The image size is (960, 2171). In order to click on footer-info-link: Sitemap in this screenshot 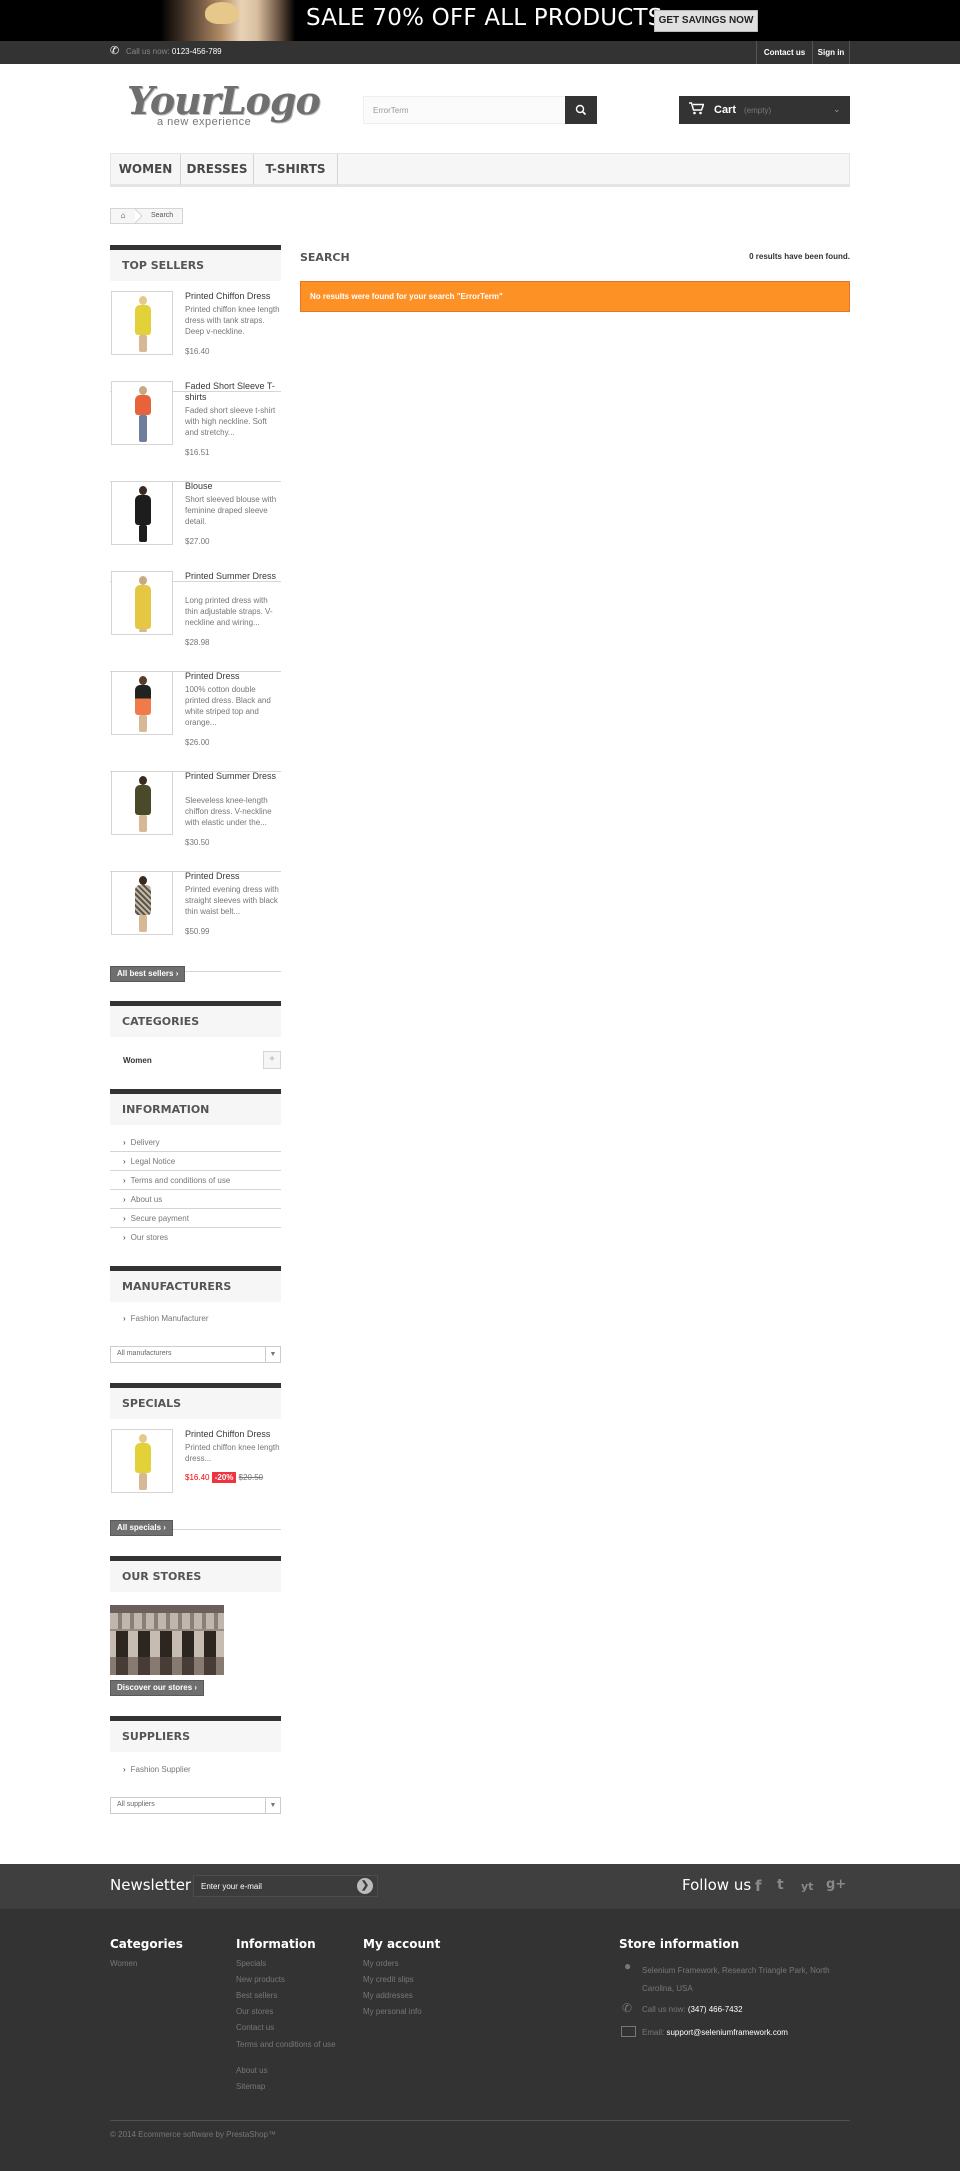, I will do `click(250, 2086)`.